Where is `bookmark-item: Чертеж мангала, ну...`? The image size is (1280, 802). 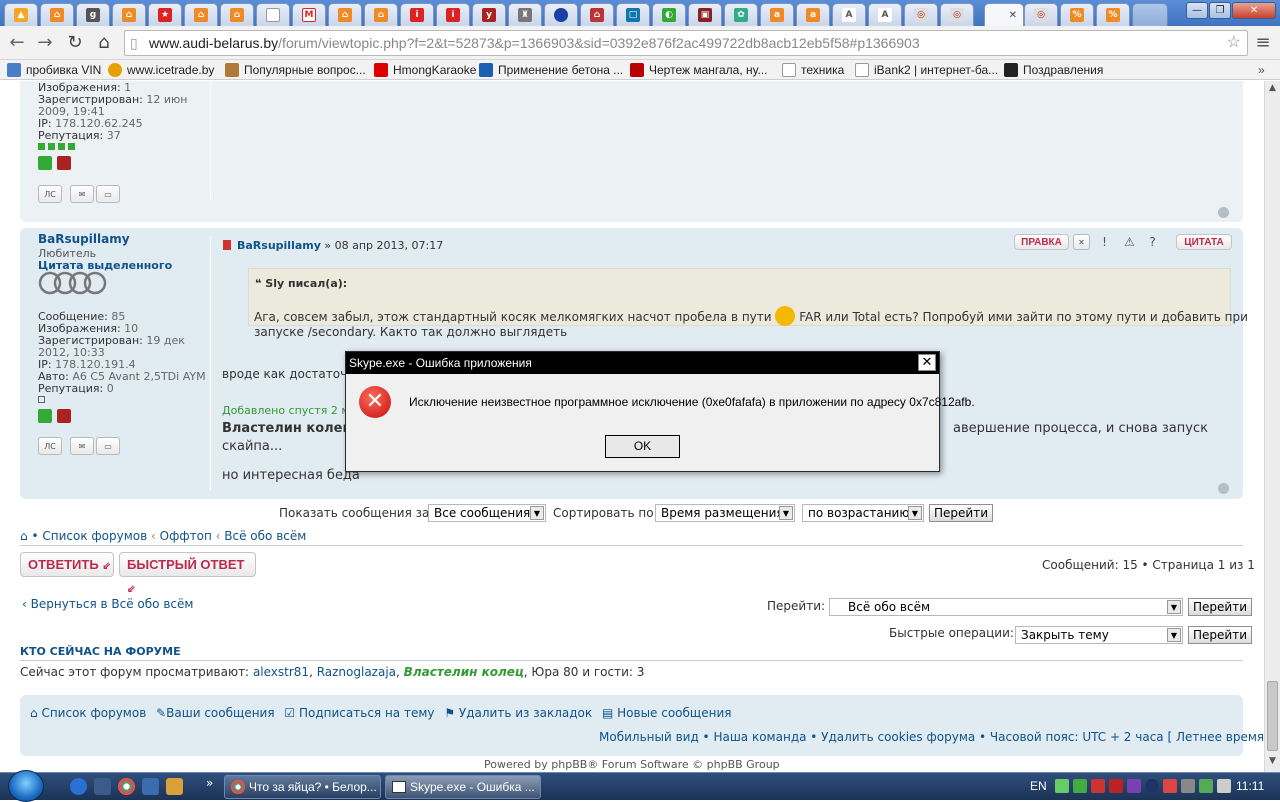
bookmark-item: Чертеж мангала, ну... is located at coordinates (698, 70).